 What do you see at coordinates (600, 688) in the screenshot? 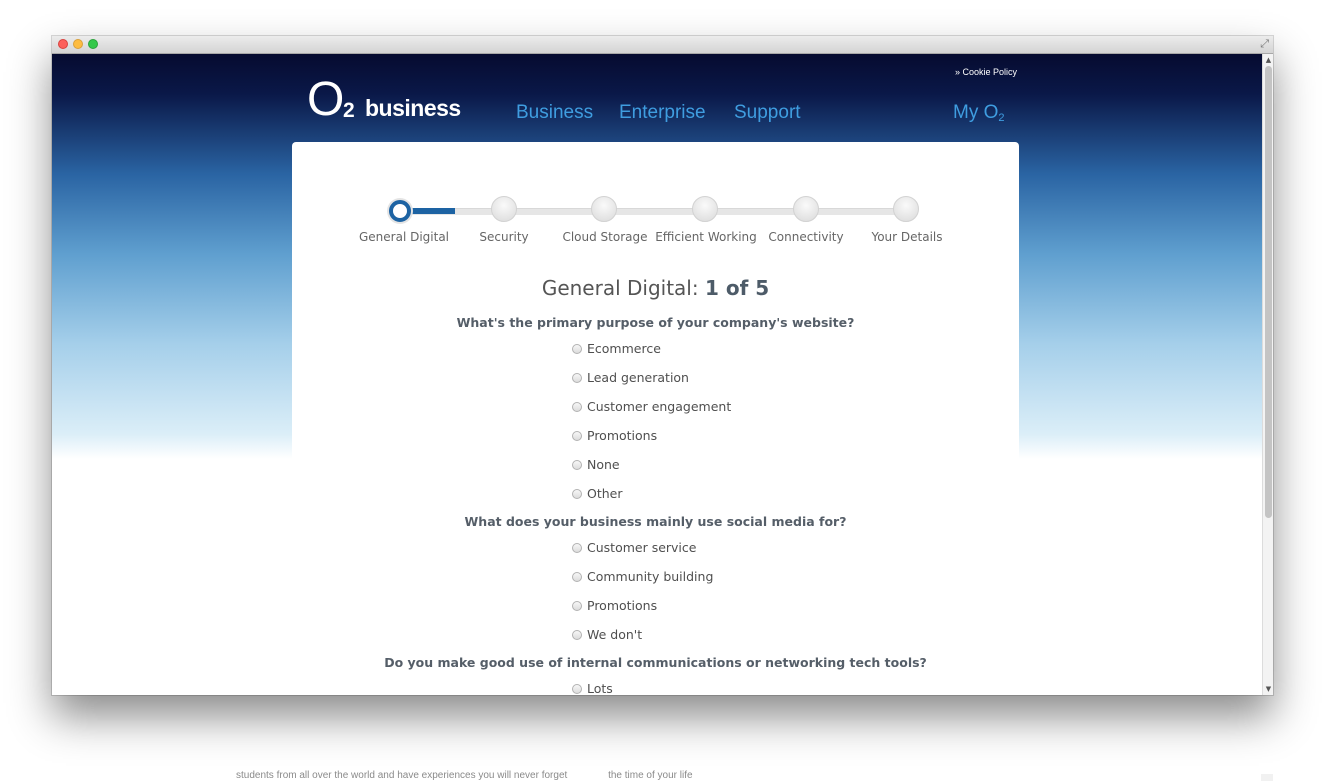
I see `option-label: Lots` at bounding box center [600, 688].